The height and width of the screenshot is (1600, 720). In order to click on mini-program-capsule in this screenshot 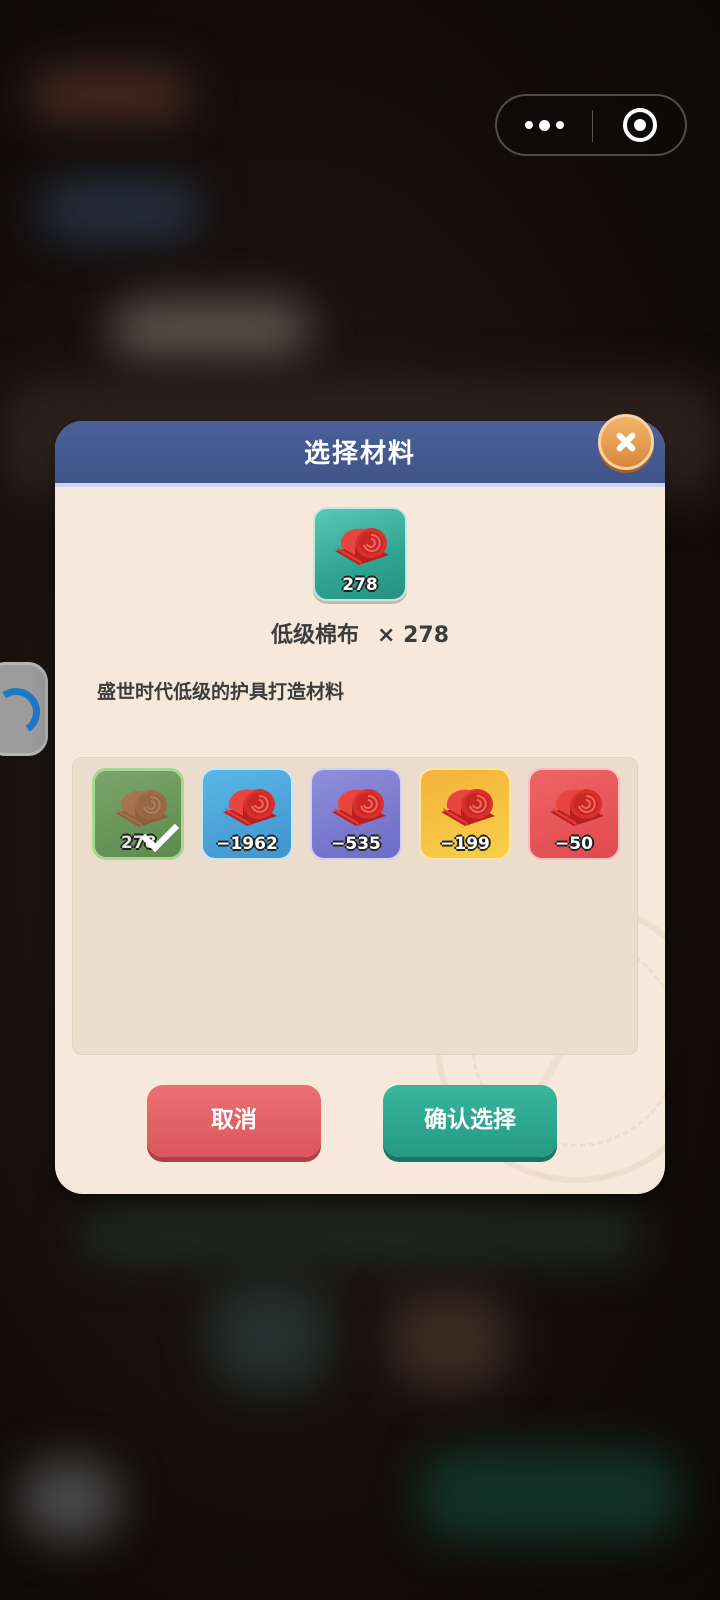, I will do `click(591, 125)`.